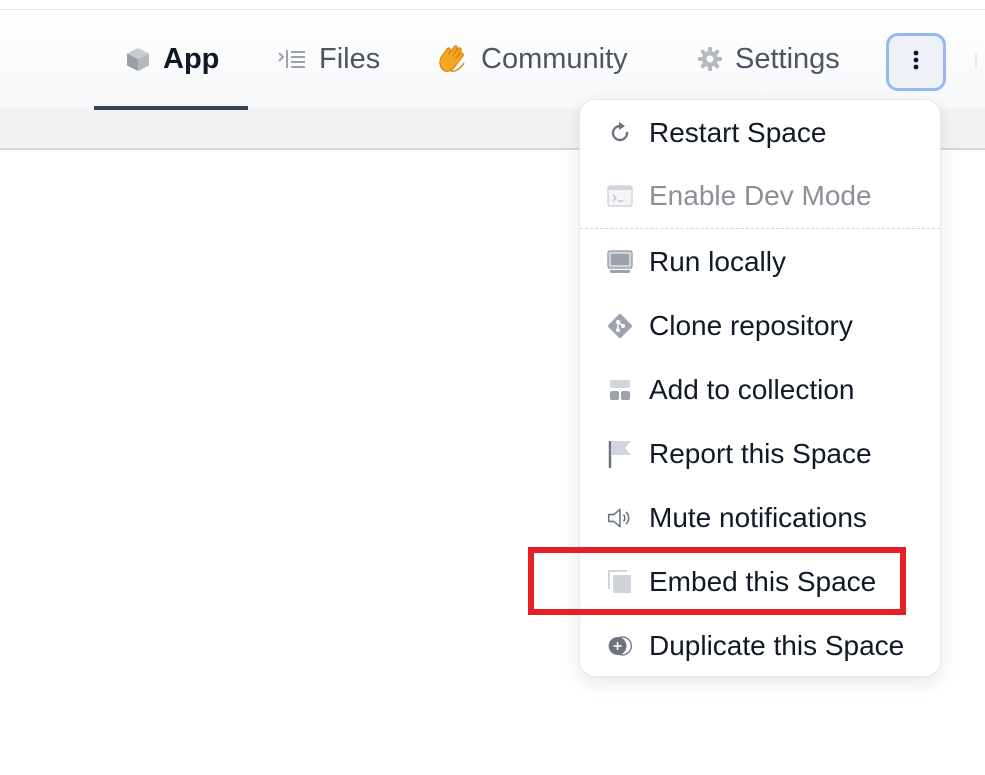 The width and height of the screenshot is (985, 775). Describe the element at coordinates (171, 108) in the screenshot. I see `active-tab-underline` at that location.